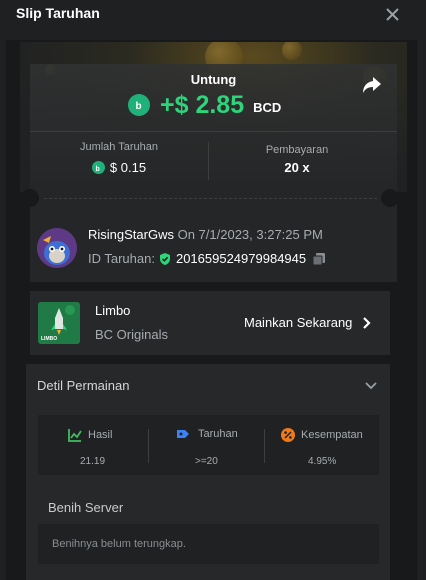 This screenshot has height=580, width=426. Describe the element at coordinates (371, 386) in the screenshot. I see `chevron-down-icon` at that location.